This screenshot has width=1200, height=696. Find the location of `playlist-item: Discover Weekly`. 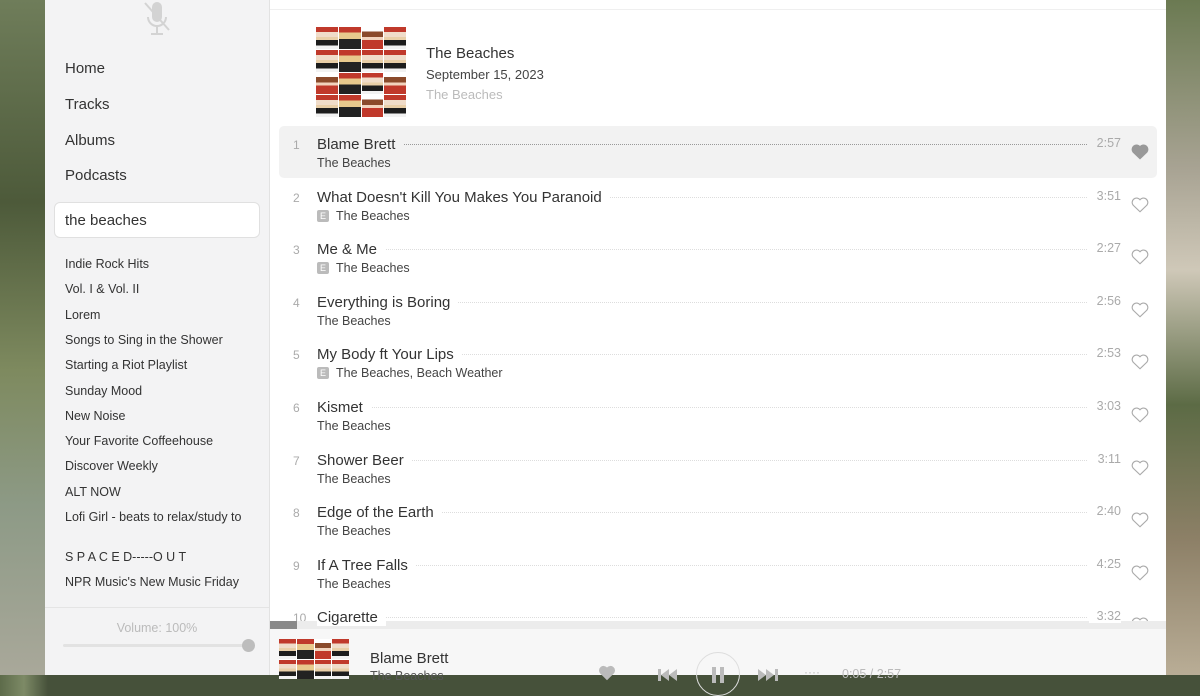

playlist-item: Discover Weekly is located at coordinates (160, 466).